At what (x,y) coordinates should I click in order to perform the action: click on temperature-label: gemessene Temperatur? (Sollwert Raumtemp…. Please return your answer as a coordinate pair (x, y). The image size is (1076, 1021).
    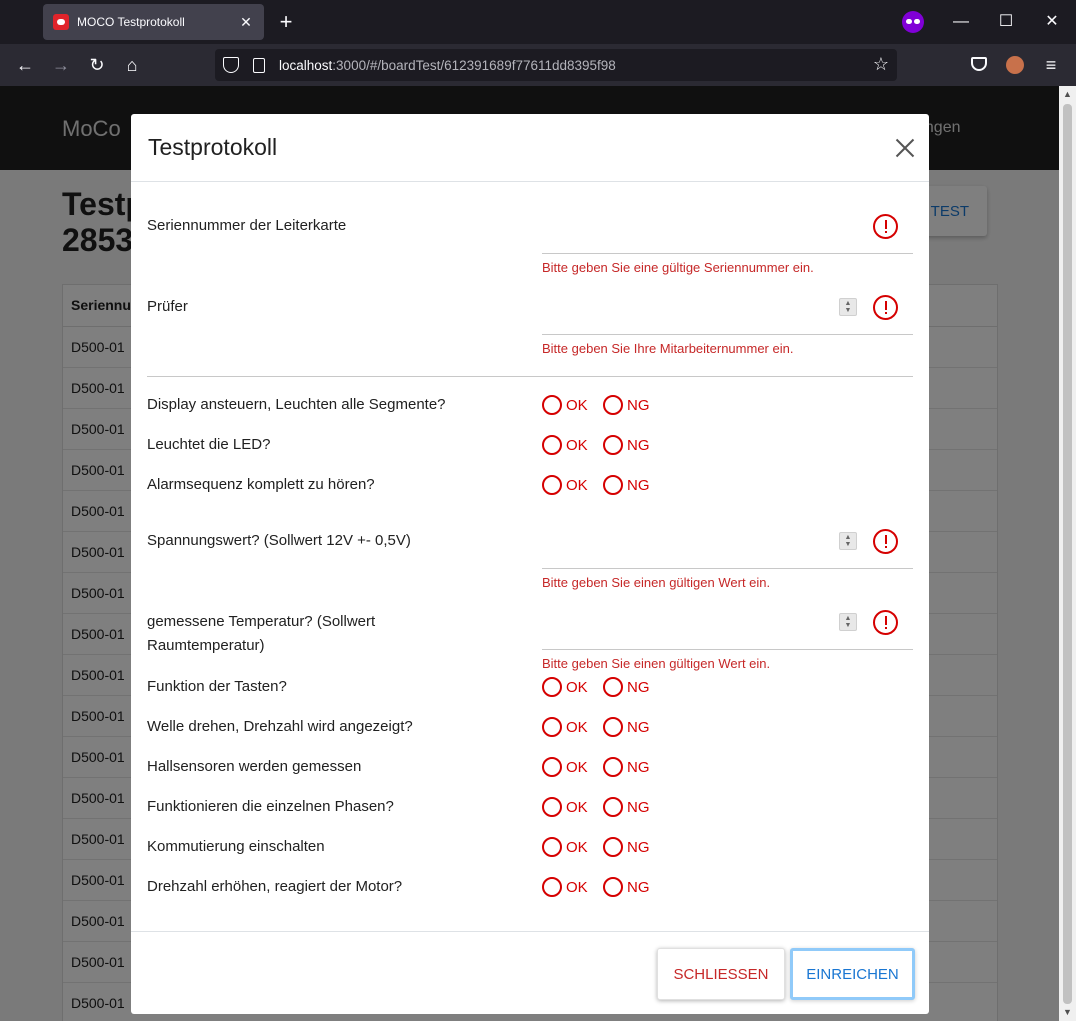
    Looking at the image, I should click on (261, 634).